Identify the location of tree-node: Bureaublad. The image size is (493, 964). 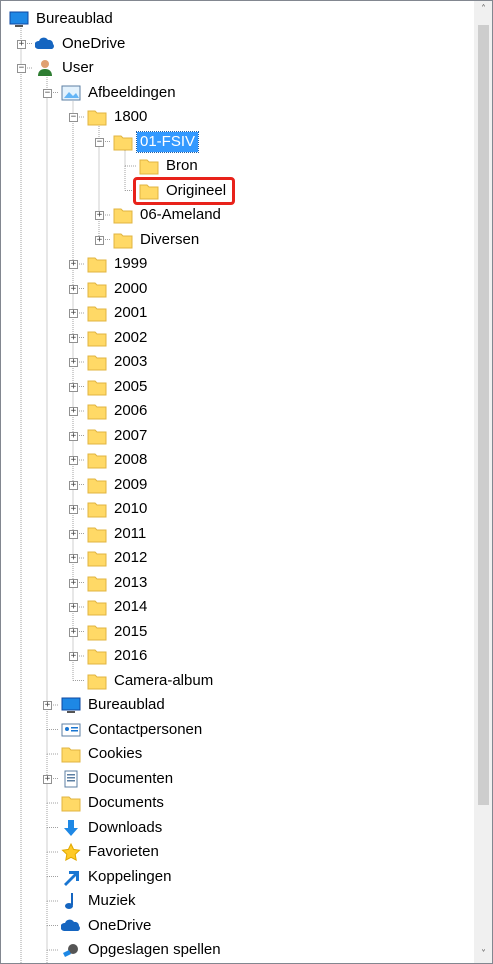
(238, 19).